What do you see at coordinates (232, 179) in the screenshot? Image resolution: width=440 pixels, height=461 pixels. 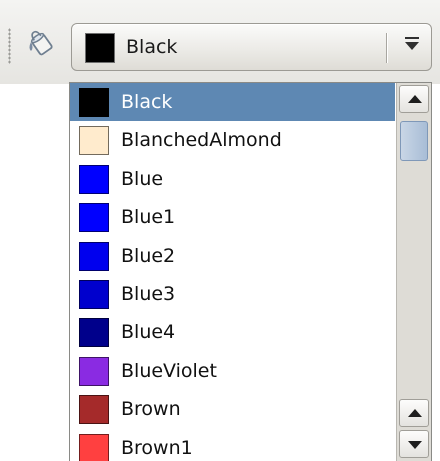 I see `color-list-item: Blue` at bounding box center [232, 179].